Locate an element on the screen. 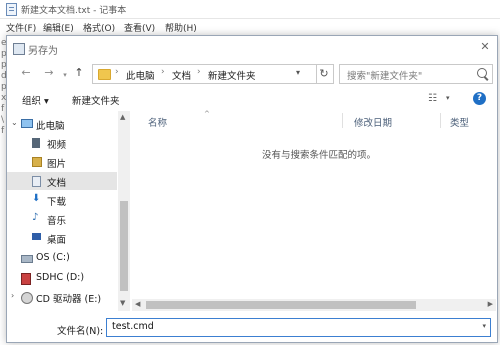 The image size is (500, 345). menu-format: 格式(O) is located at coordinates (99, 27).